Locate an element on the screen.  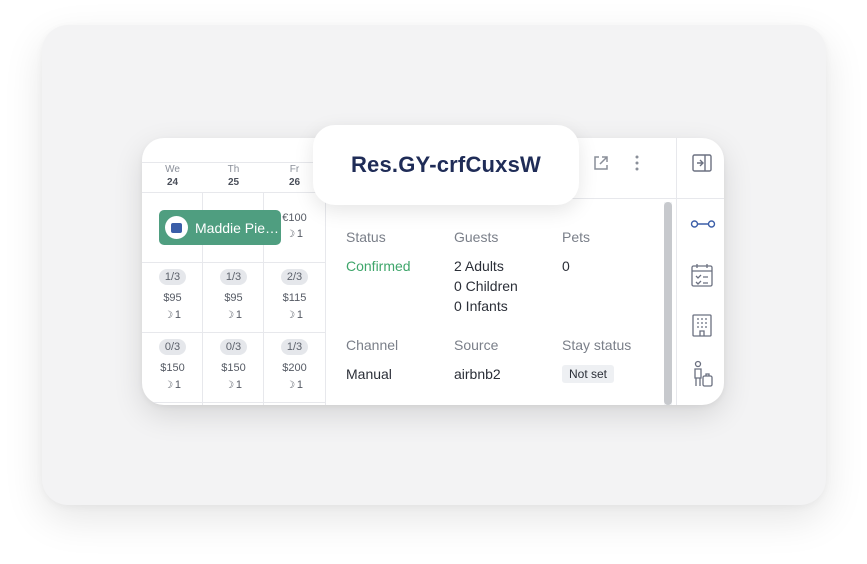
day-of-week: We is located at coordinates (172, 169).